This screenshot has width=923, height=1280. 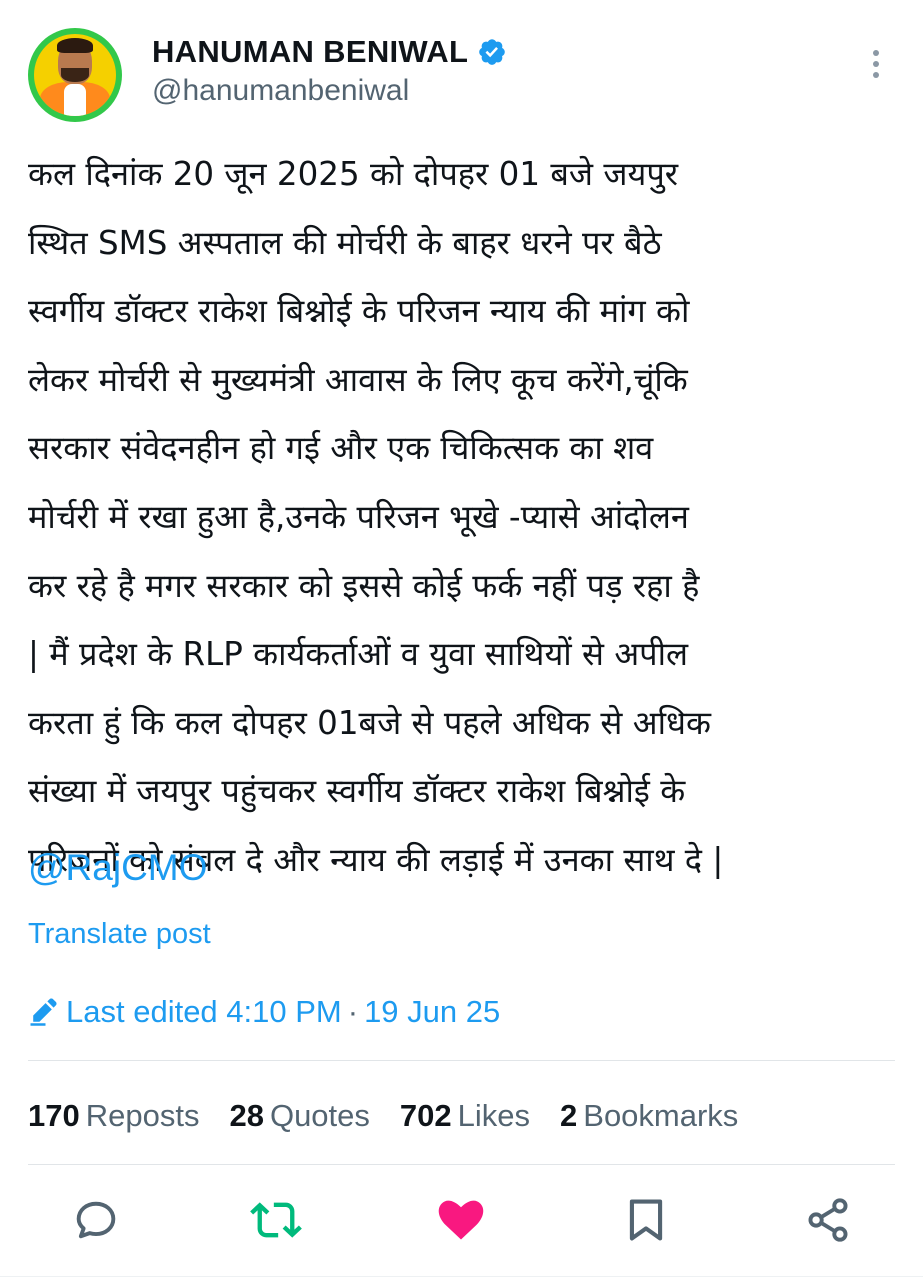 I want to click on reposts-count: 170 Reposts, so click(x=113, y=1116).